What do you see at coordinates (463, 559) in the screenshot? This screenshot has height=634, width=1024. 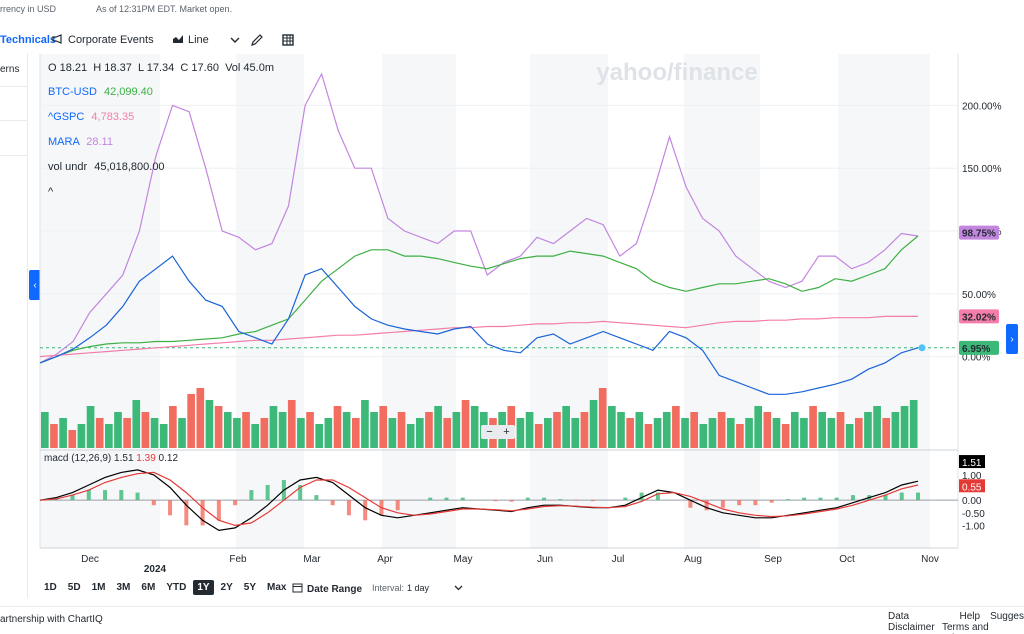 I see `x-tick-label: May` at bounding box center [463, 559].